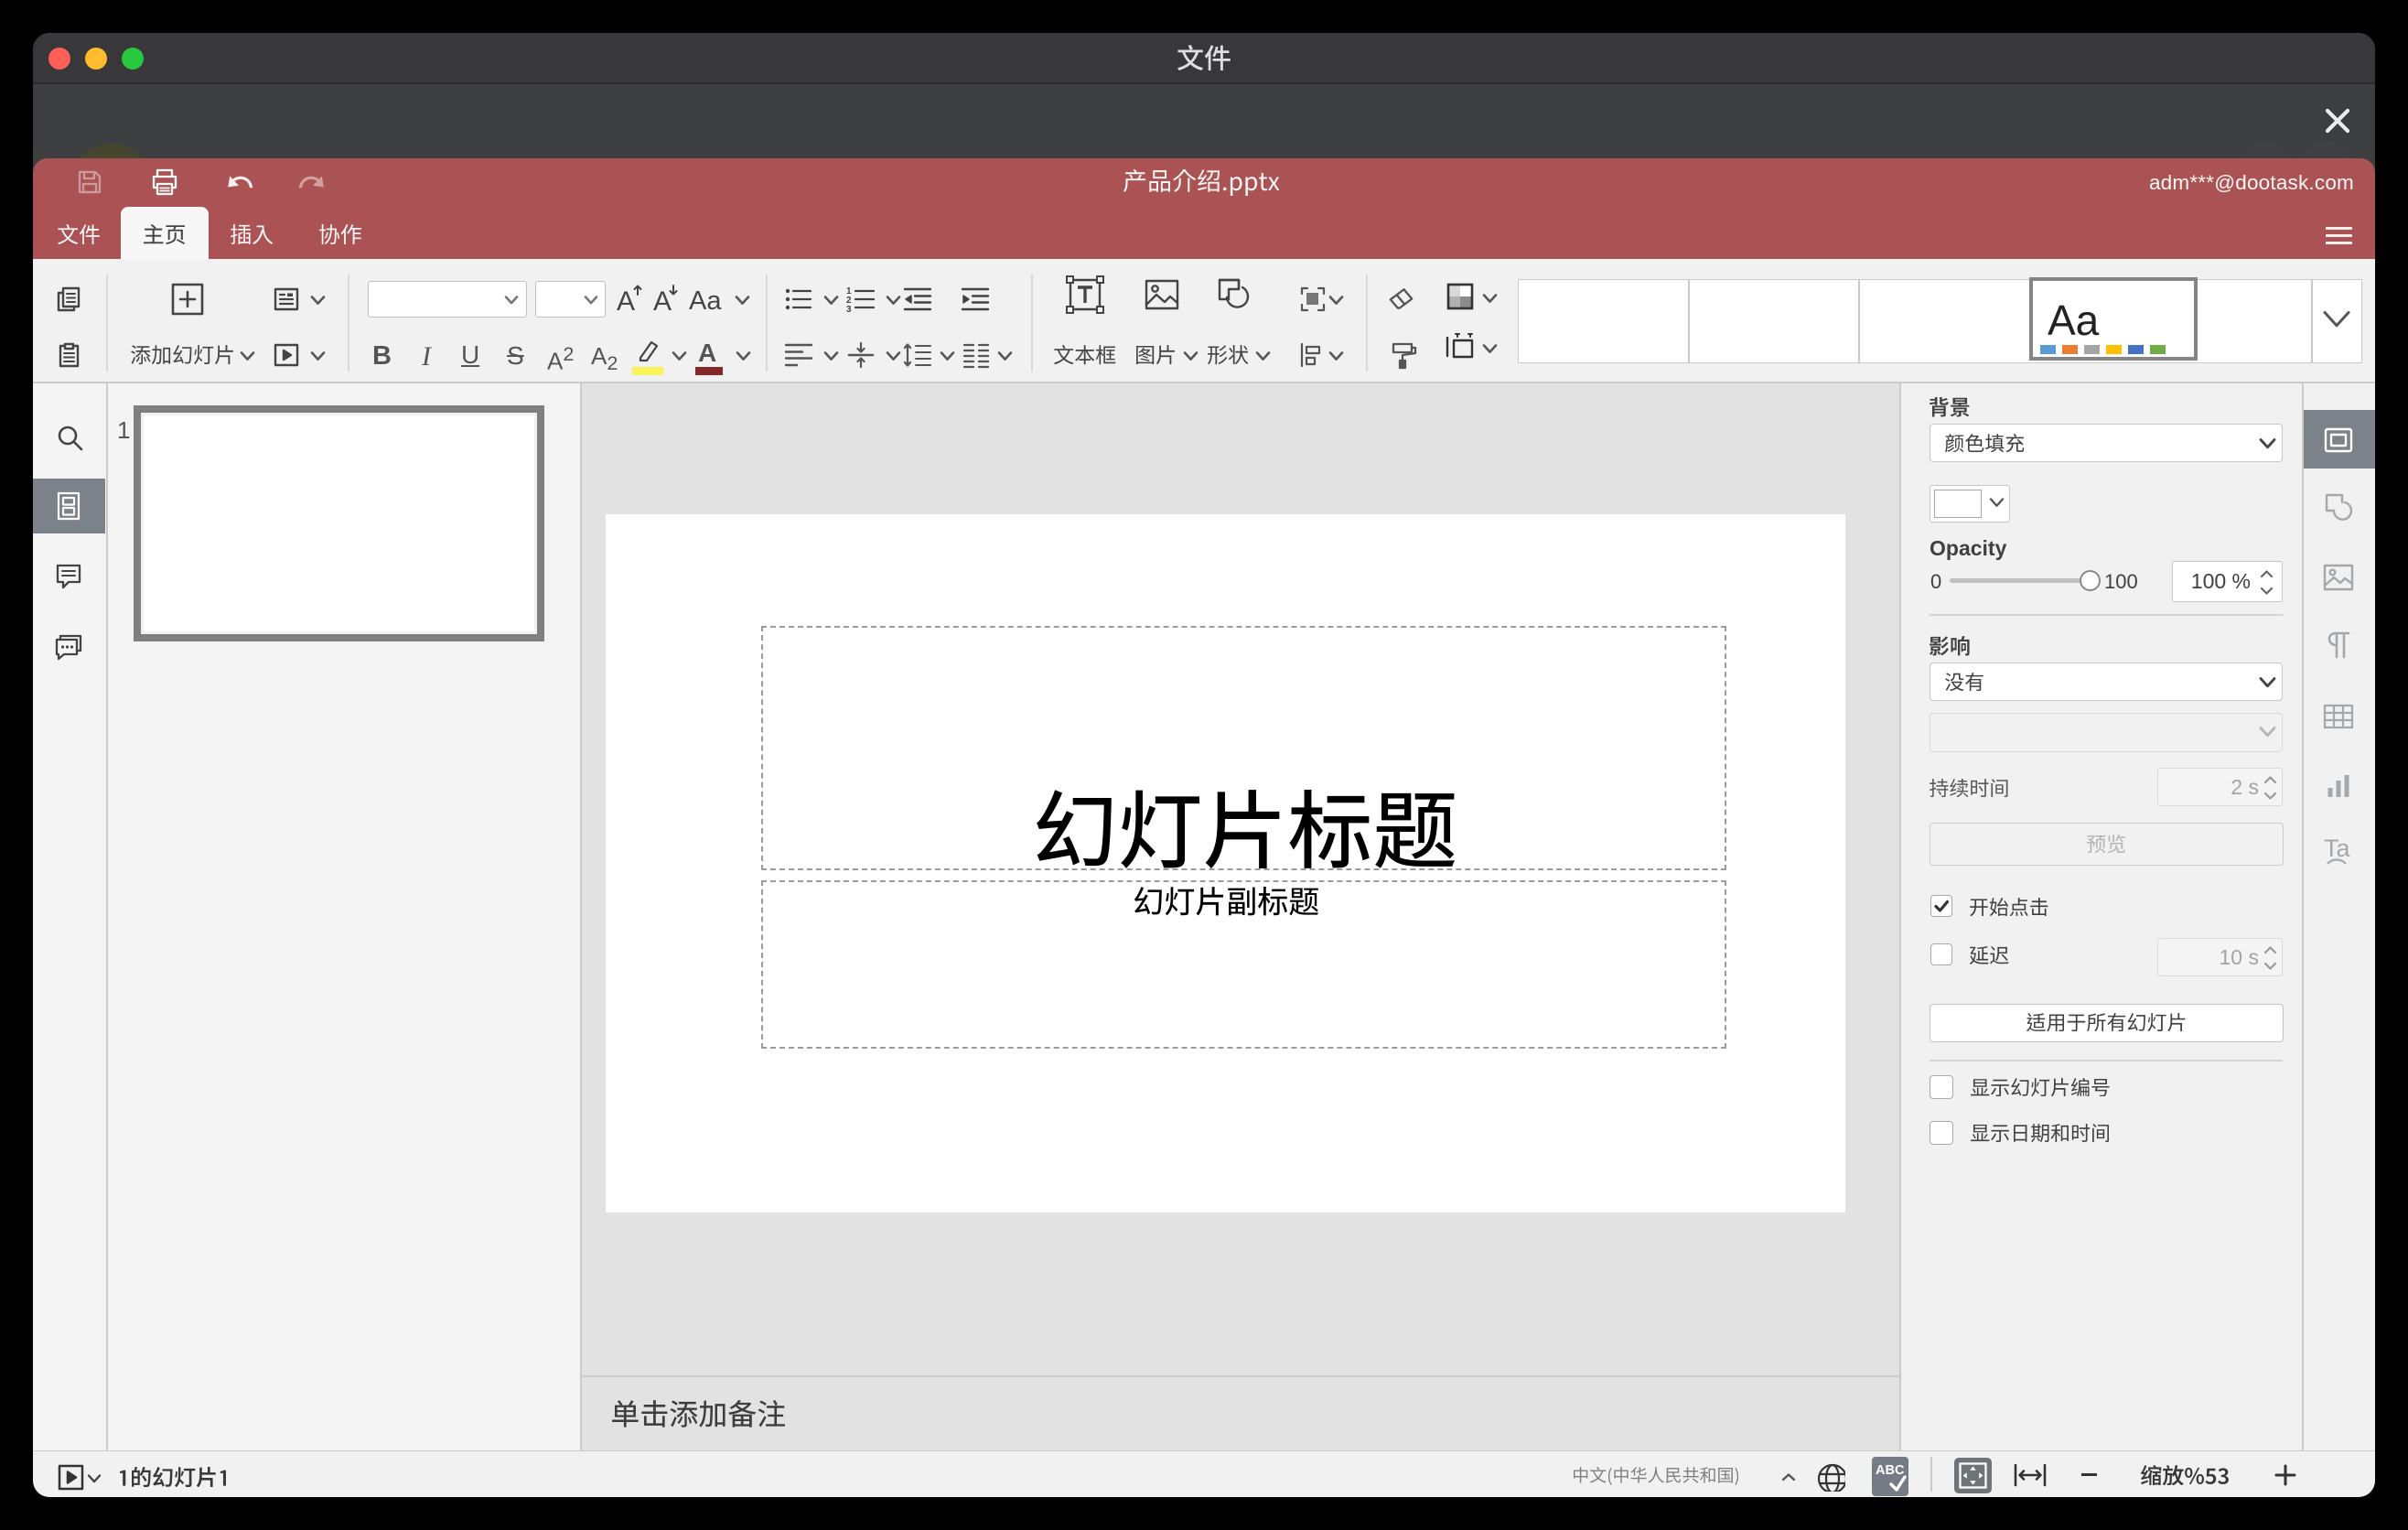 This screenshot has width=2408, height=1530. I want to click on svg-text: 3, so click(849, 309).